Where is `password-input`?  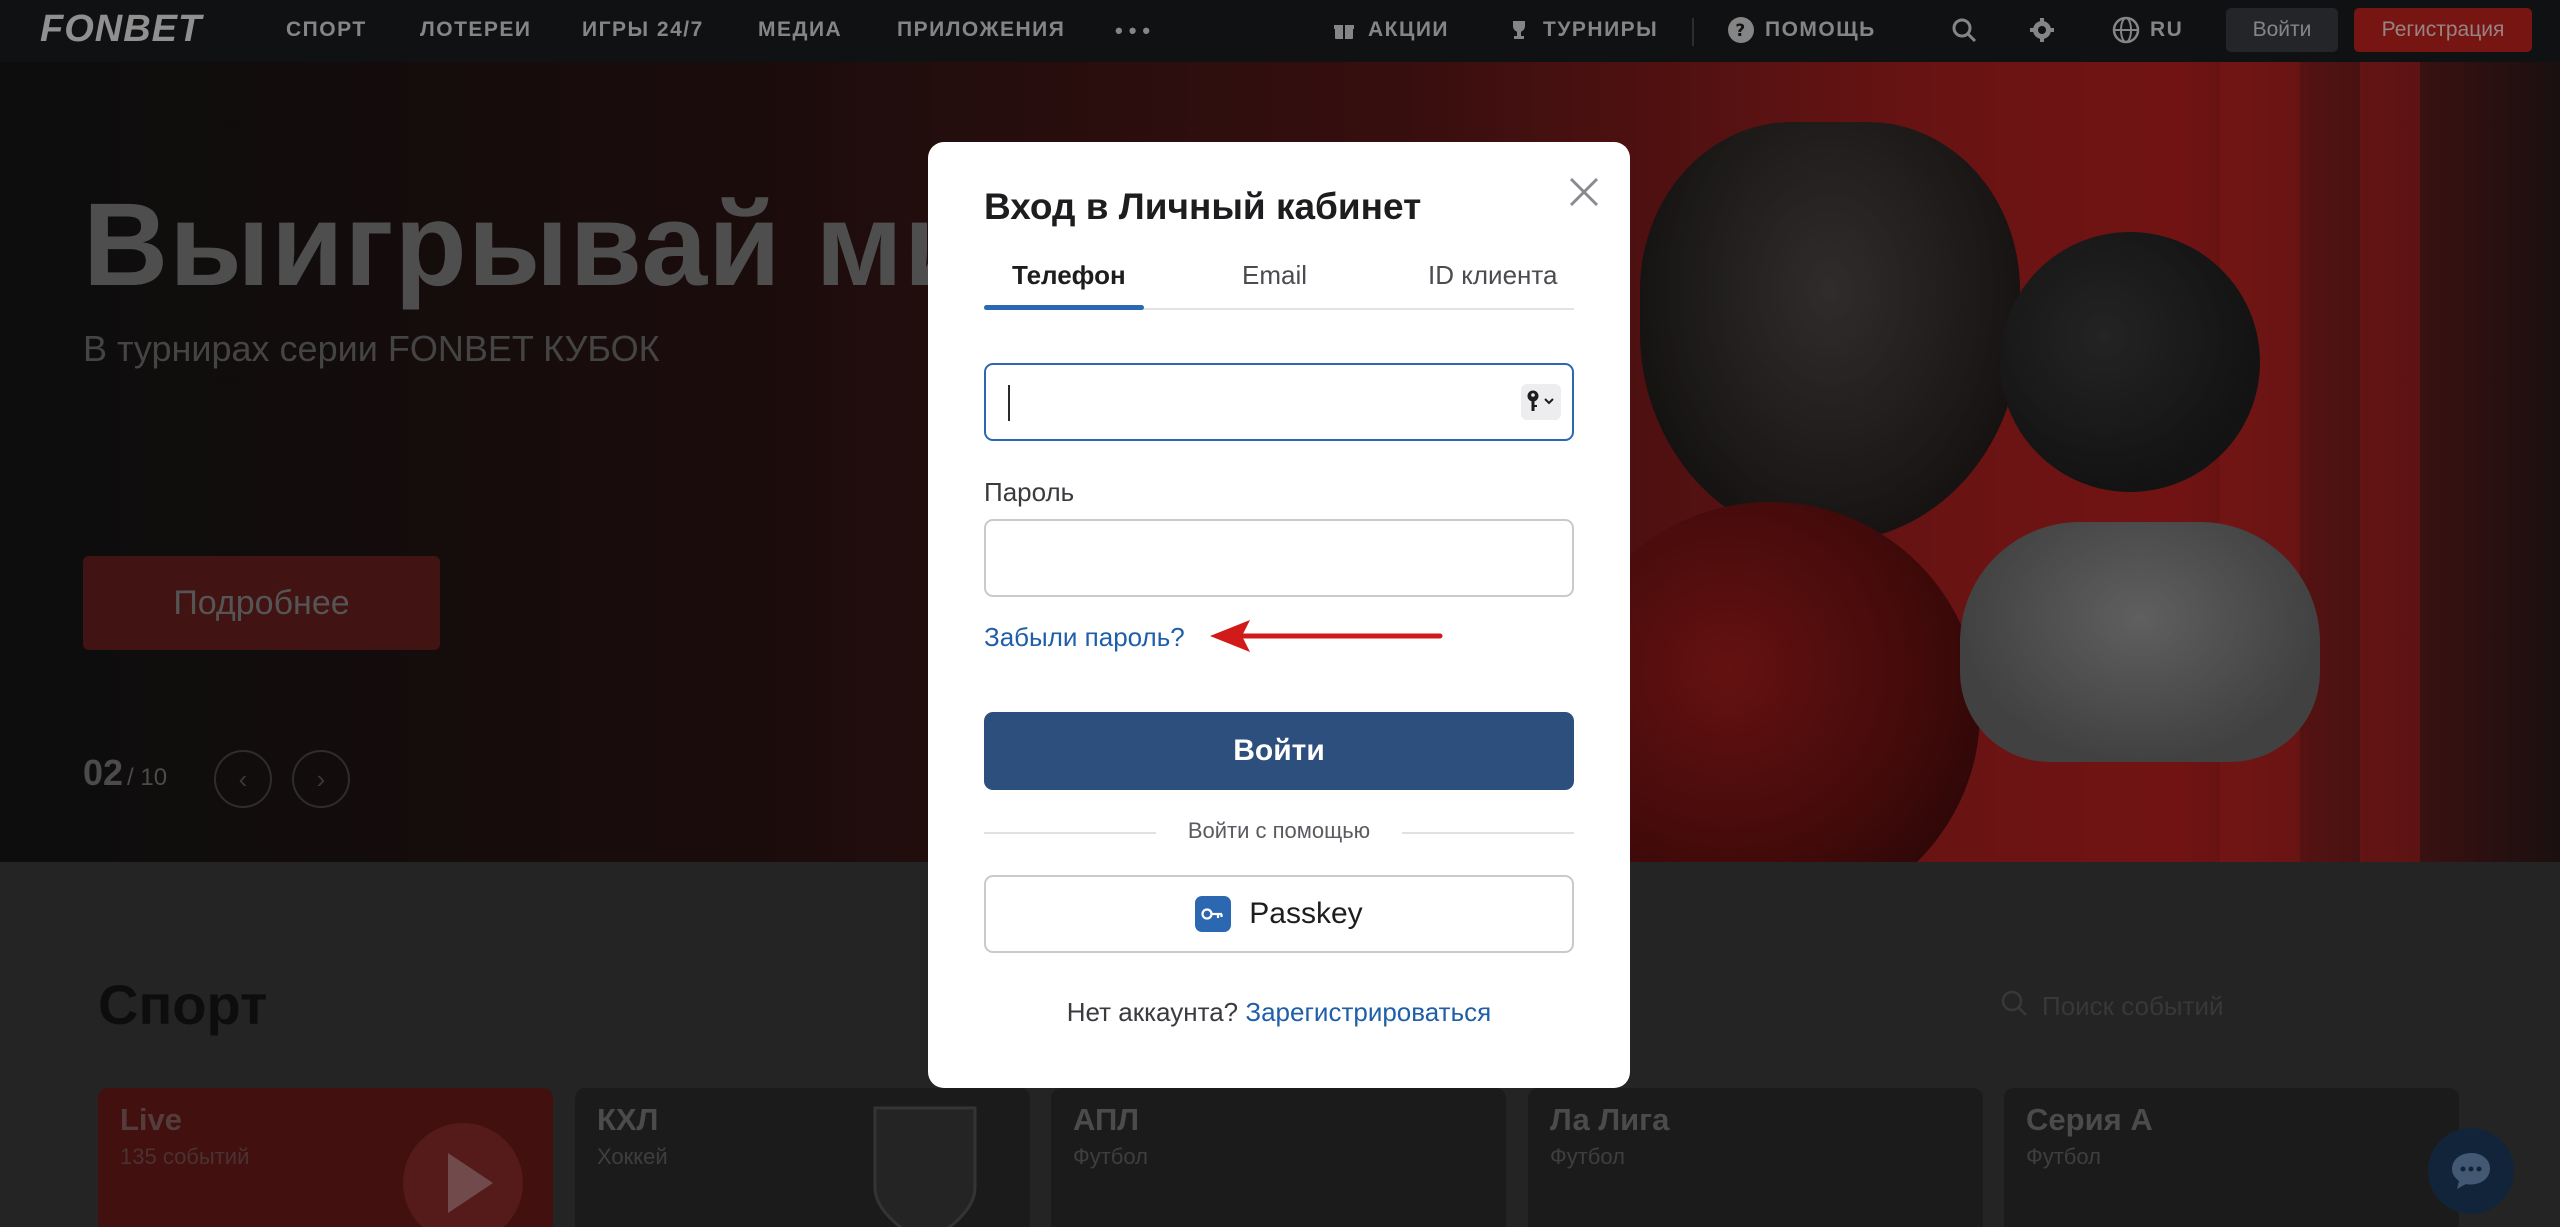
password-input is located at coordinates (1279, 558).